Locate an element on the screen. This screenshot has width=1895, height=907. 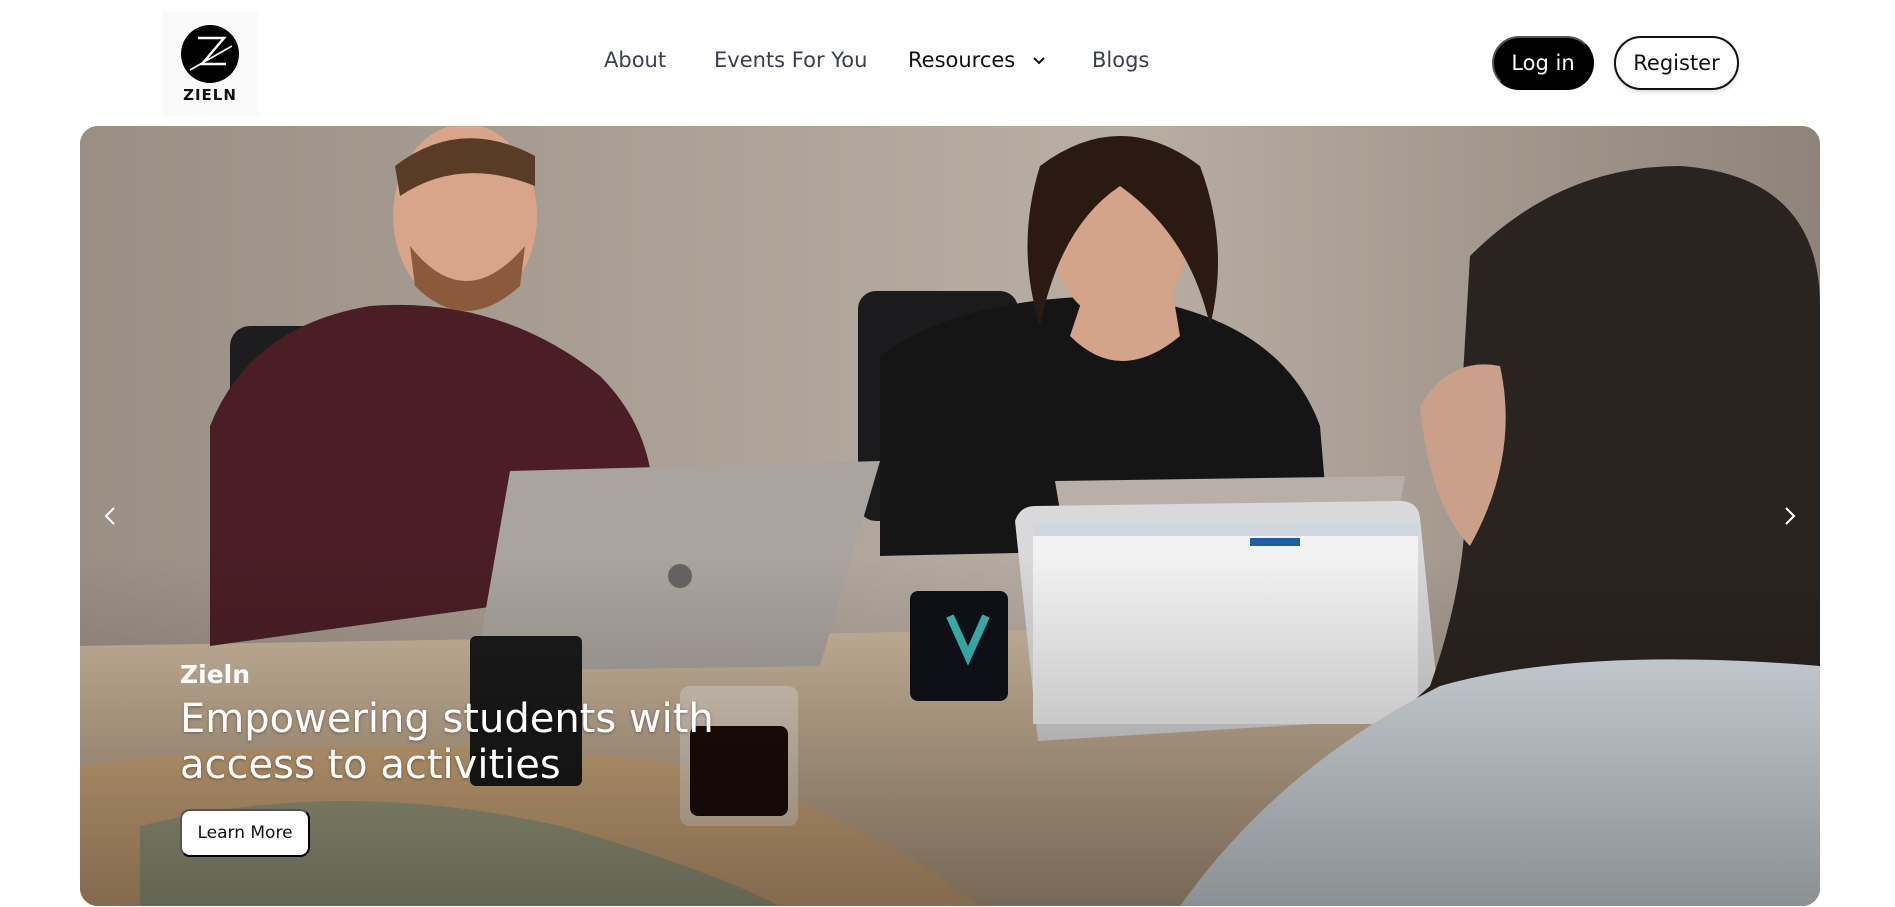
login-button: Log in is located at coordinates (1543, 63).